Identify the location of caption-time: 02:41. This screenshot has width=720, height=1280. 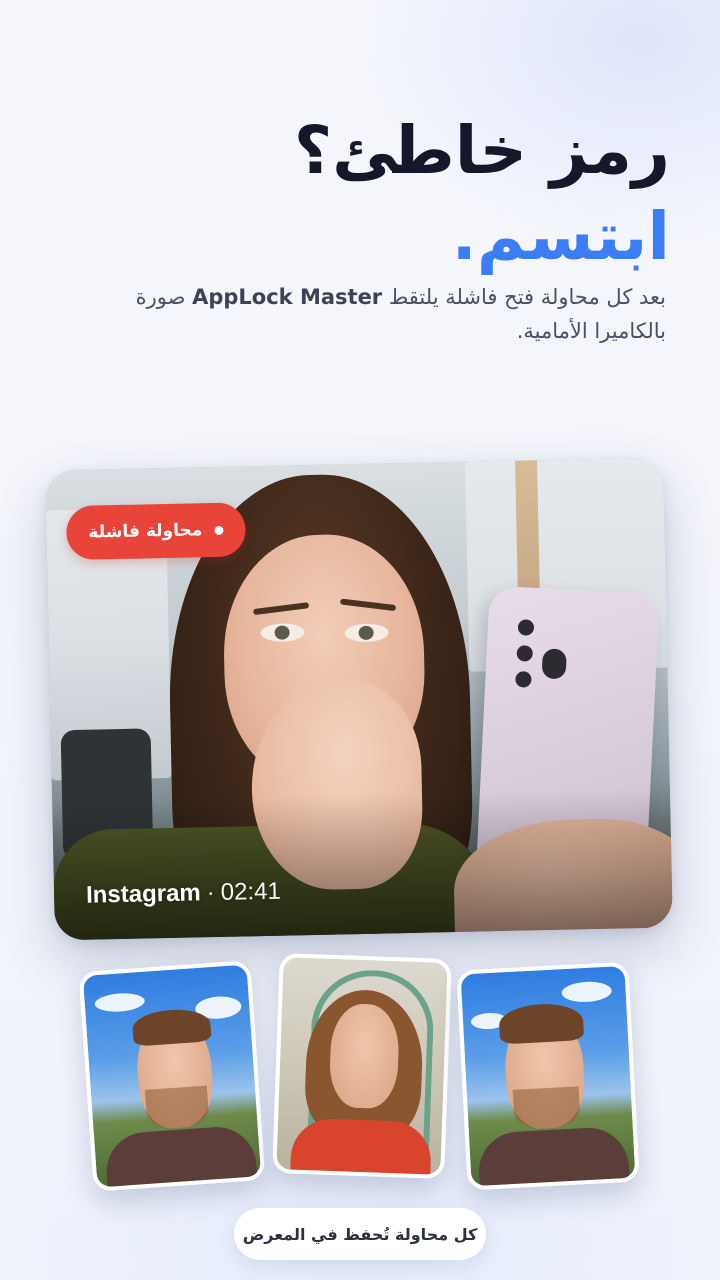
(251, 891).